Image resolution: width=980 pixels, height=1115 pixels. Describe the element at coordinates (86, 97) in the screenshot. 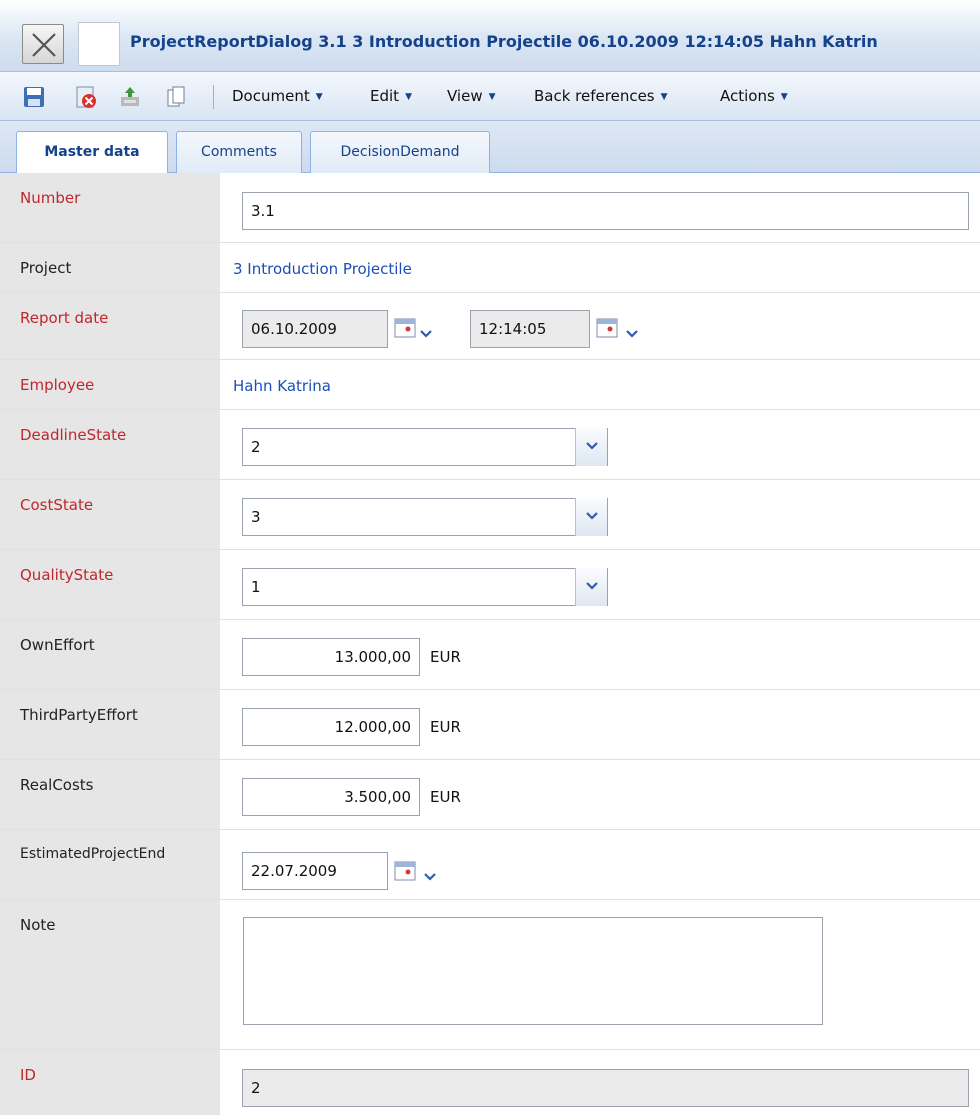

I see `delete-icon` at that location.